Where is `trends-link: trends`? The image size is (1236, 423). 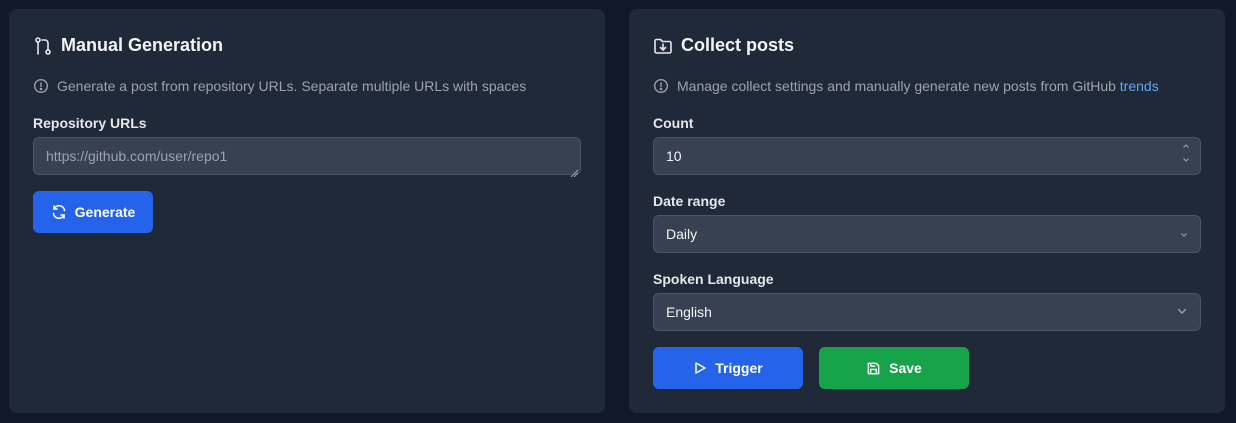 trends-link: trends is located at coordinates (1139, 86).